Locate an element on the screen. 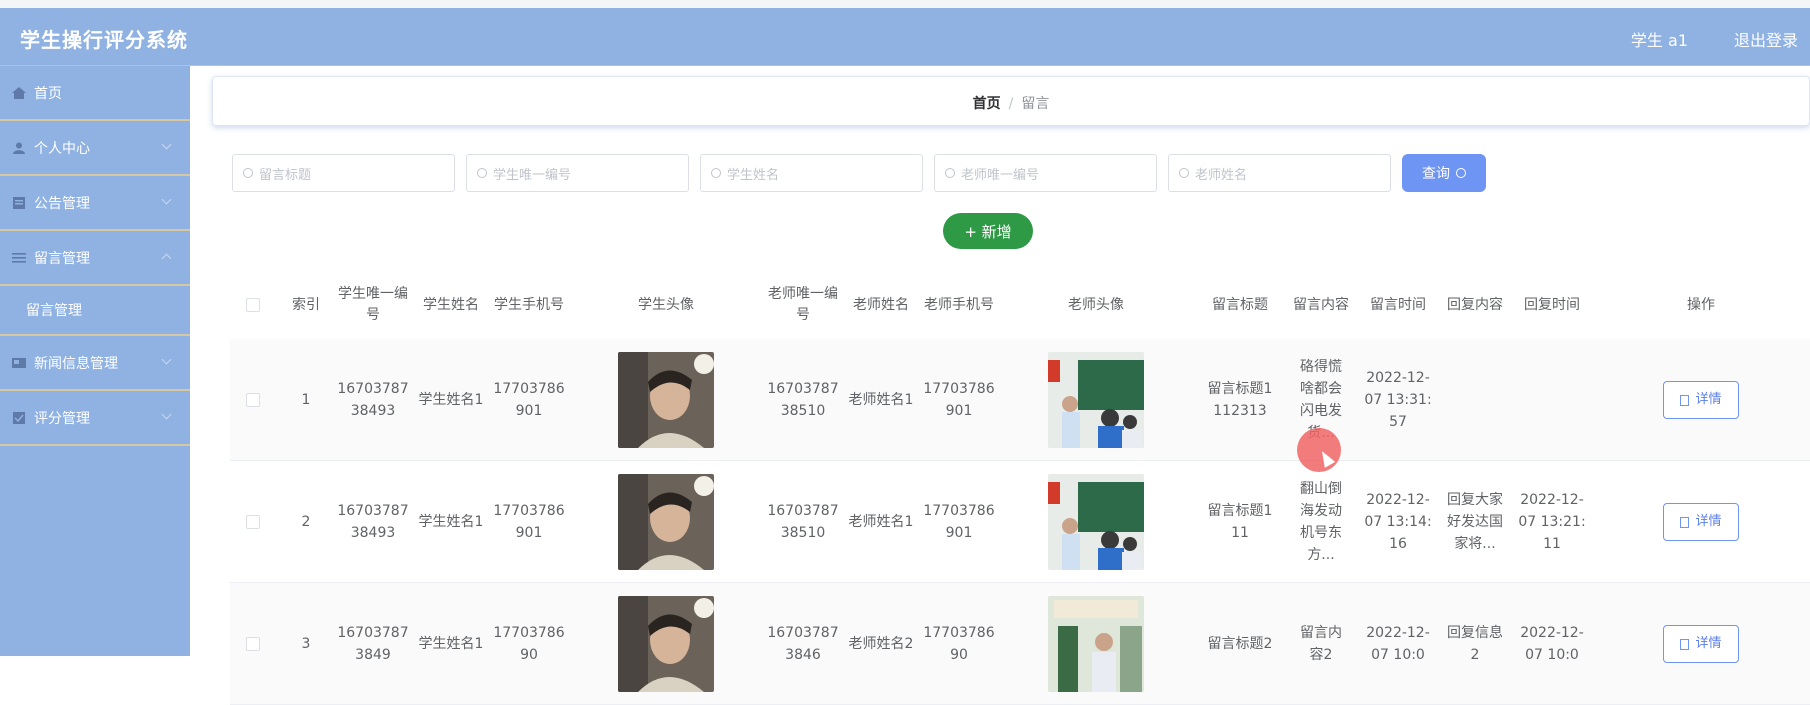  header-teacher-avatar: 老师头像 is located at coordinates (1096, 304).